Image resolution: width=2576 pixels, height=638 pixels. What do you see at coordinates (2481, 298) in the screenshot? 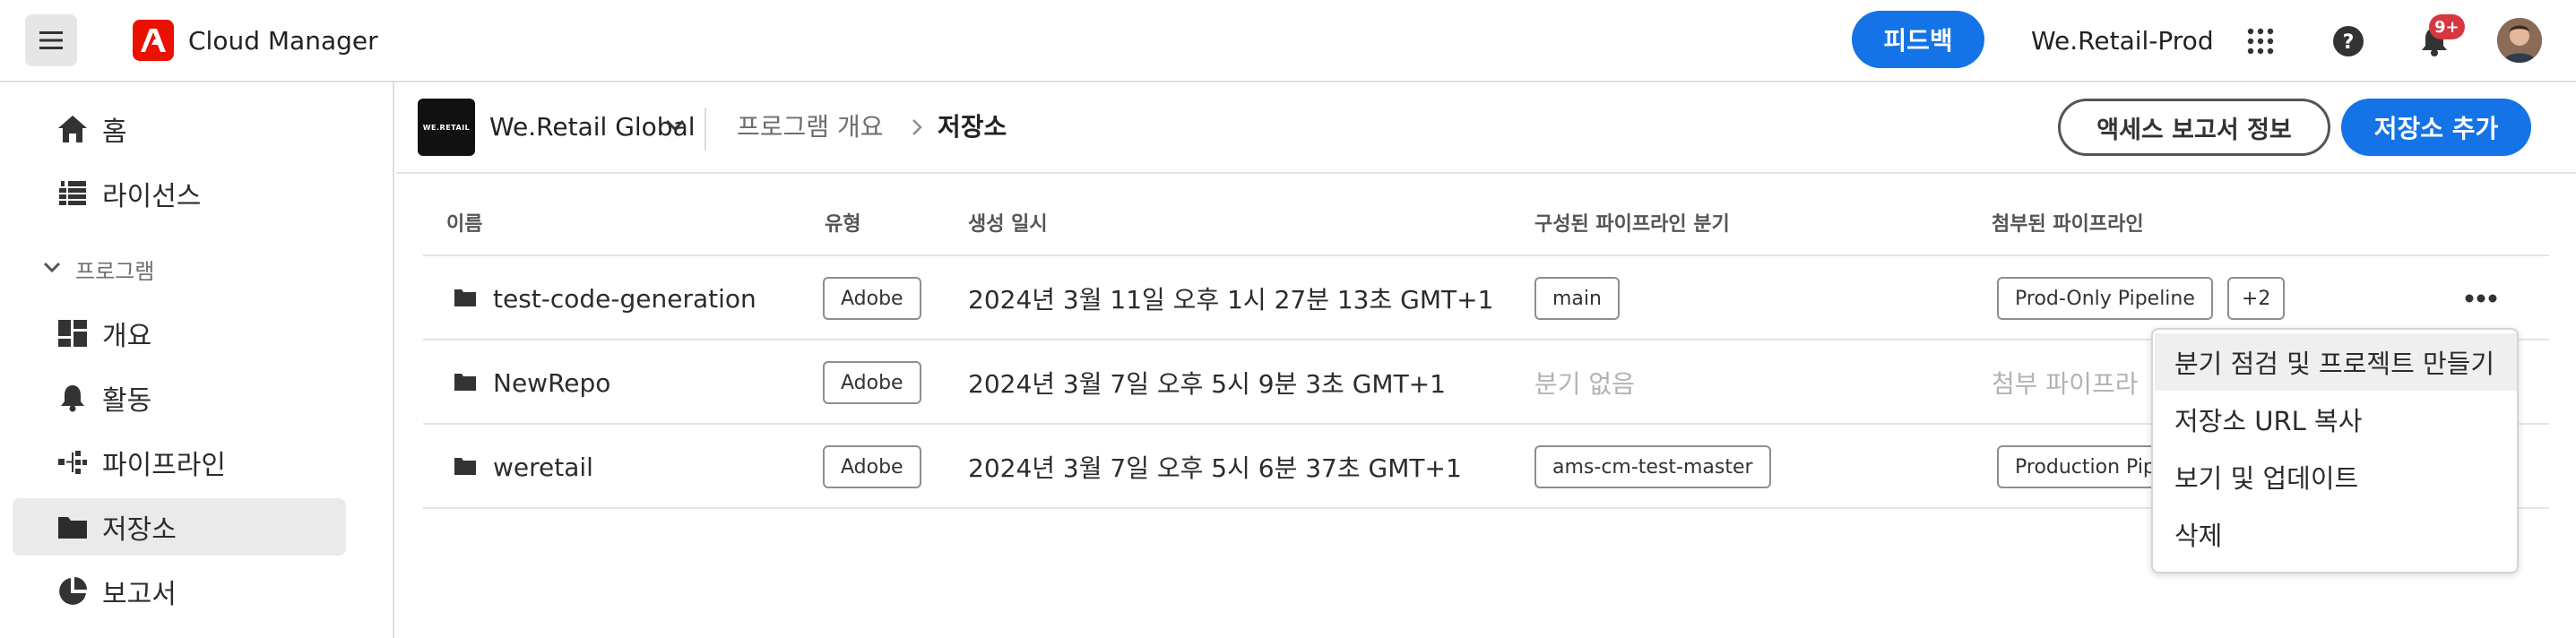
I see `more-actions-icon` at bounding box center [2481, 298].